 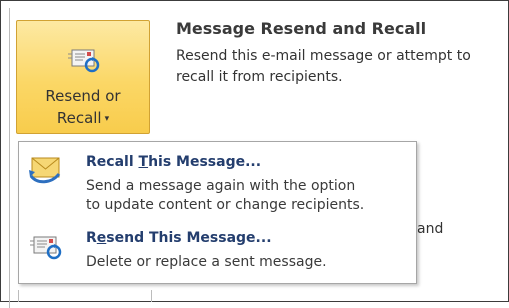 I want to click on resend-or-recall-button: Resend or Recall ▾, so click(x=83, y=77).